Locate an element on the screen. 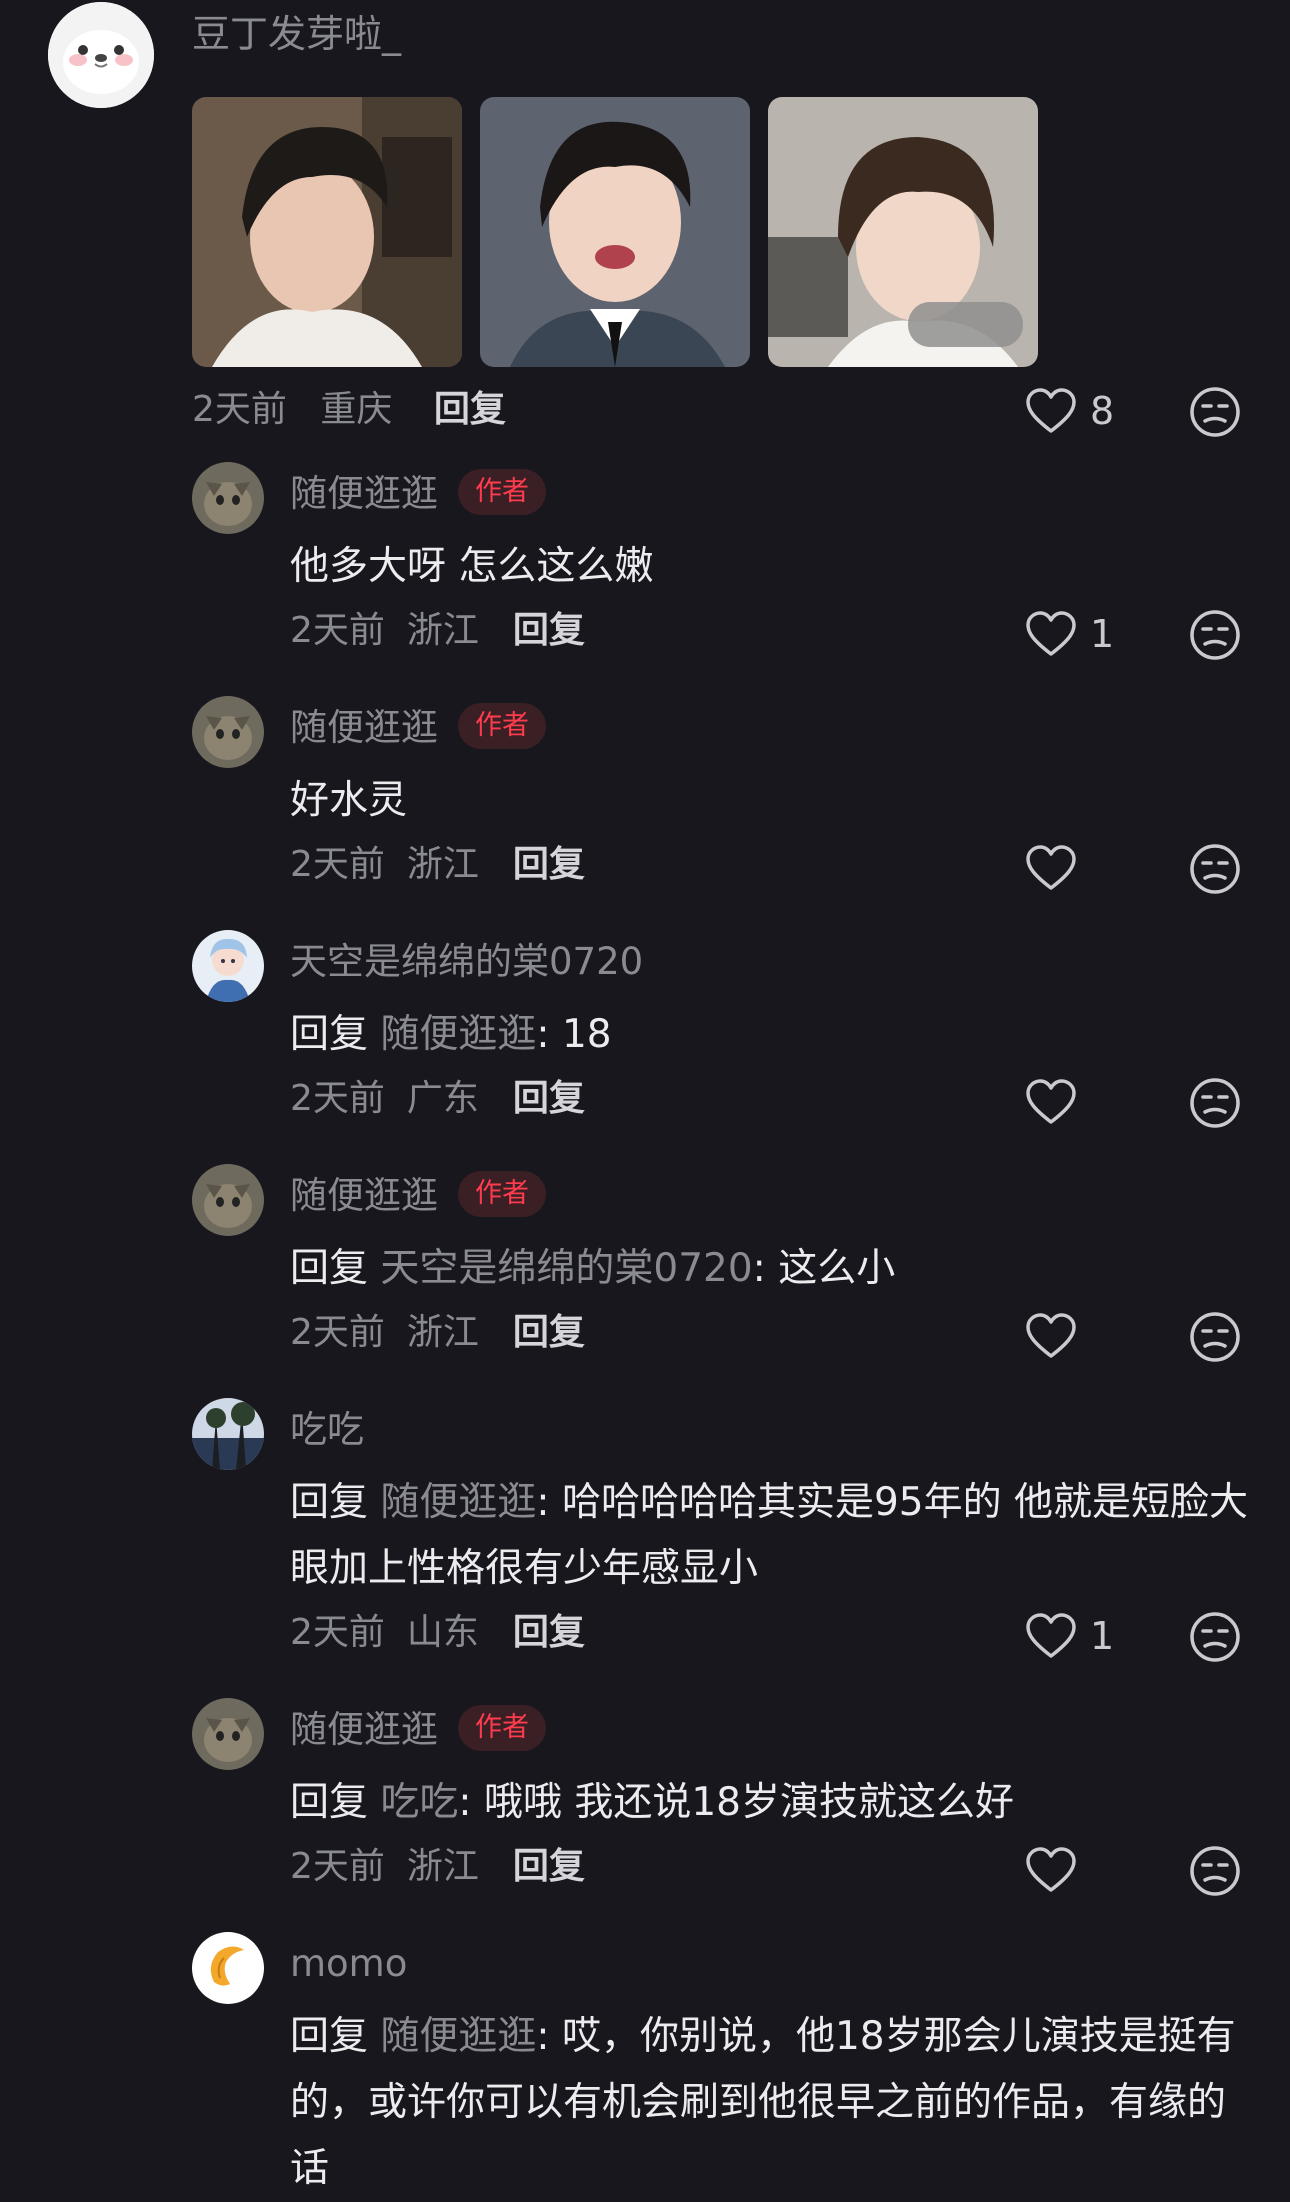  reply-text: 回复 天空是绵绵的棠0720: 这么小 is located at coordinates (770, 1269).